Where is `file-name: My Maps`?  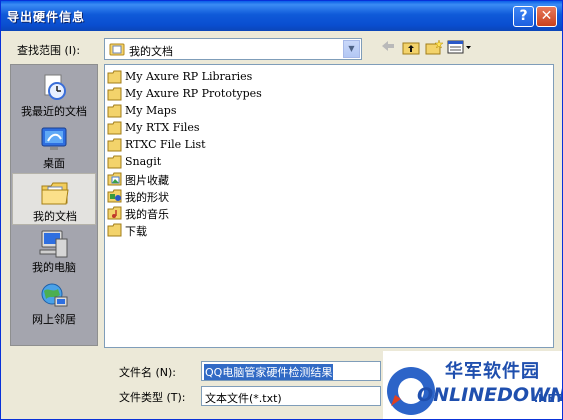
file-name: My Maps is located at coordinates (151, 110).